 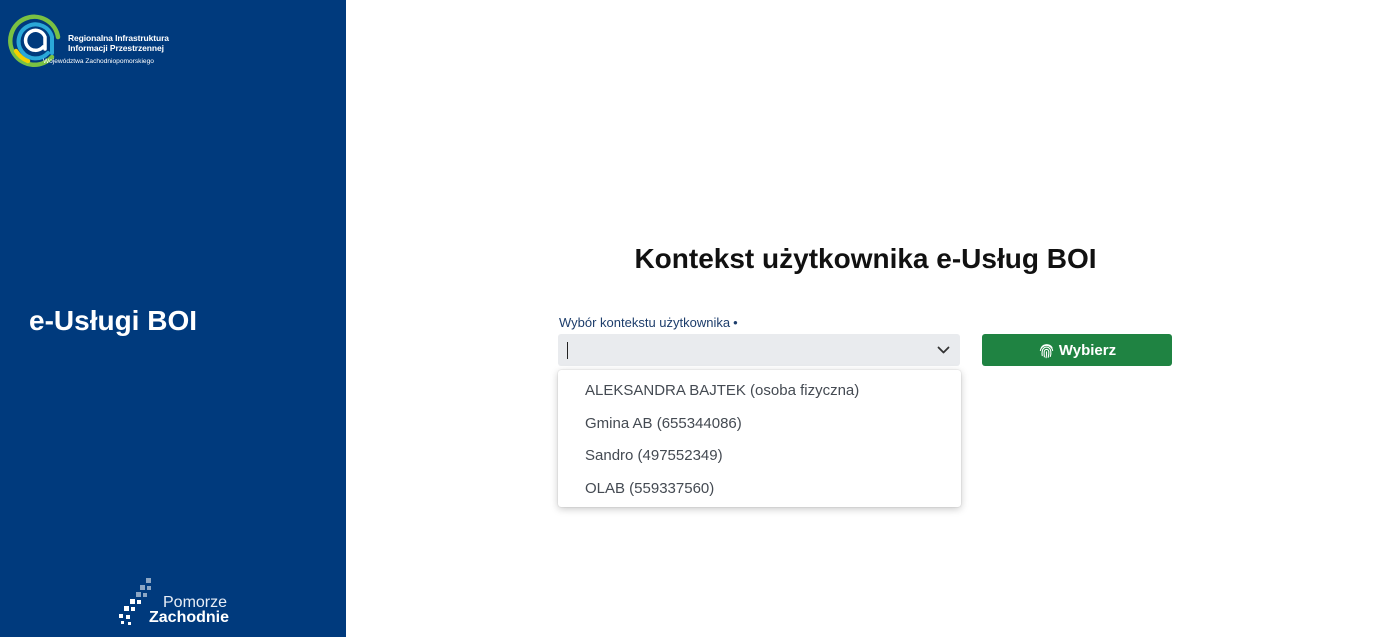 What do you see at coordinates (759, 424) in the screenshot?
I see `dropdown-option: Gmina AB (655344086)` at bounding box center [759, 424].